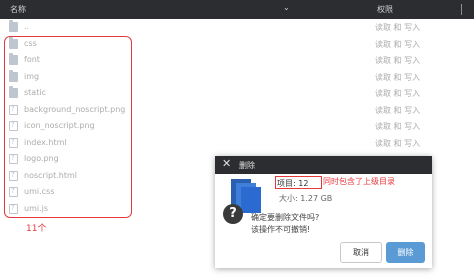  I want to click on cancel-button: 取消, so click(361, 252).